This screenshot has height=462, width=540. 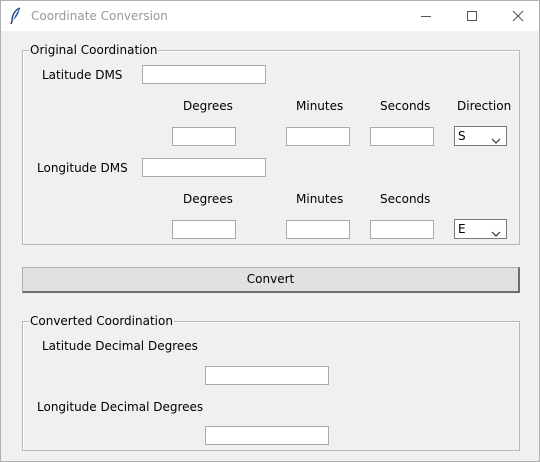 What do you see at coordinates (120, 407) in the screenshot?
I see `longitude-decimal-label: Longitude Decimal Degrees` at bounding box center [120, 407].